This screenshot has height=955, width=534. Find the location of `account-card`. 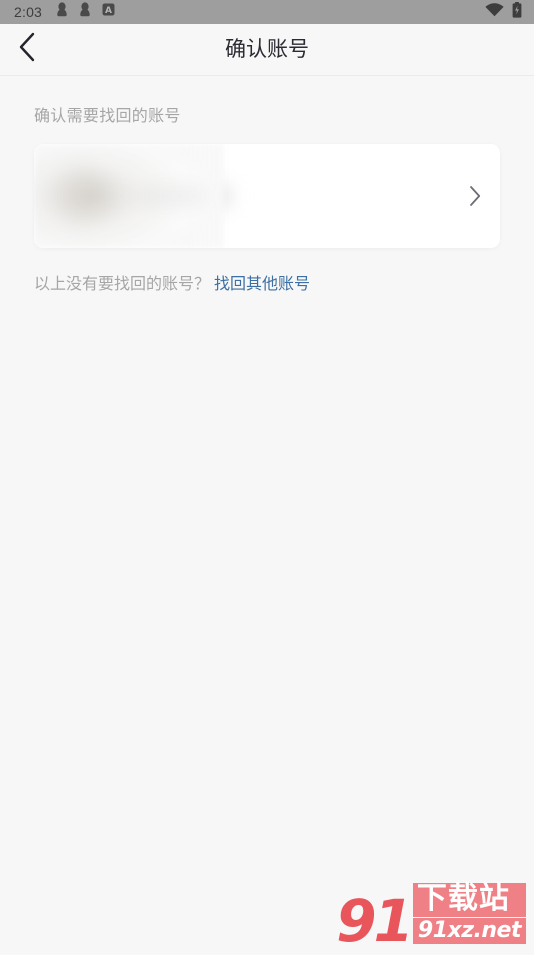

account-card is located at coordinates (267, 196).